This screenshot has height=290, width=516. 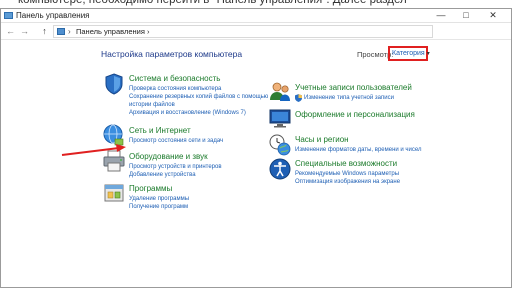 What do you see at coordinates (53, 15) in the screenshot?
I see `window-title: Панель управления` at bounding box center [53, 15].